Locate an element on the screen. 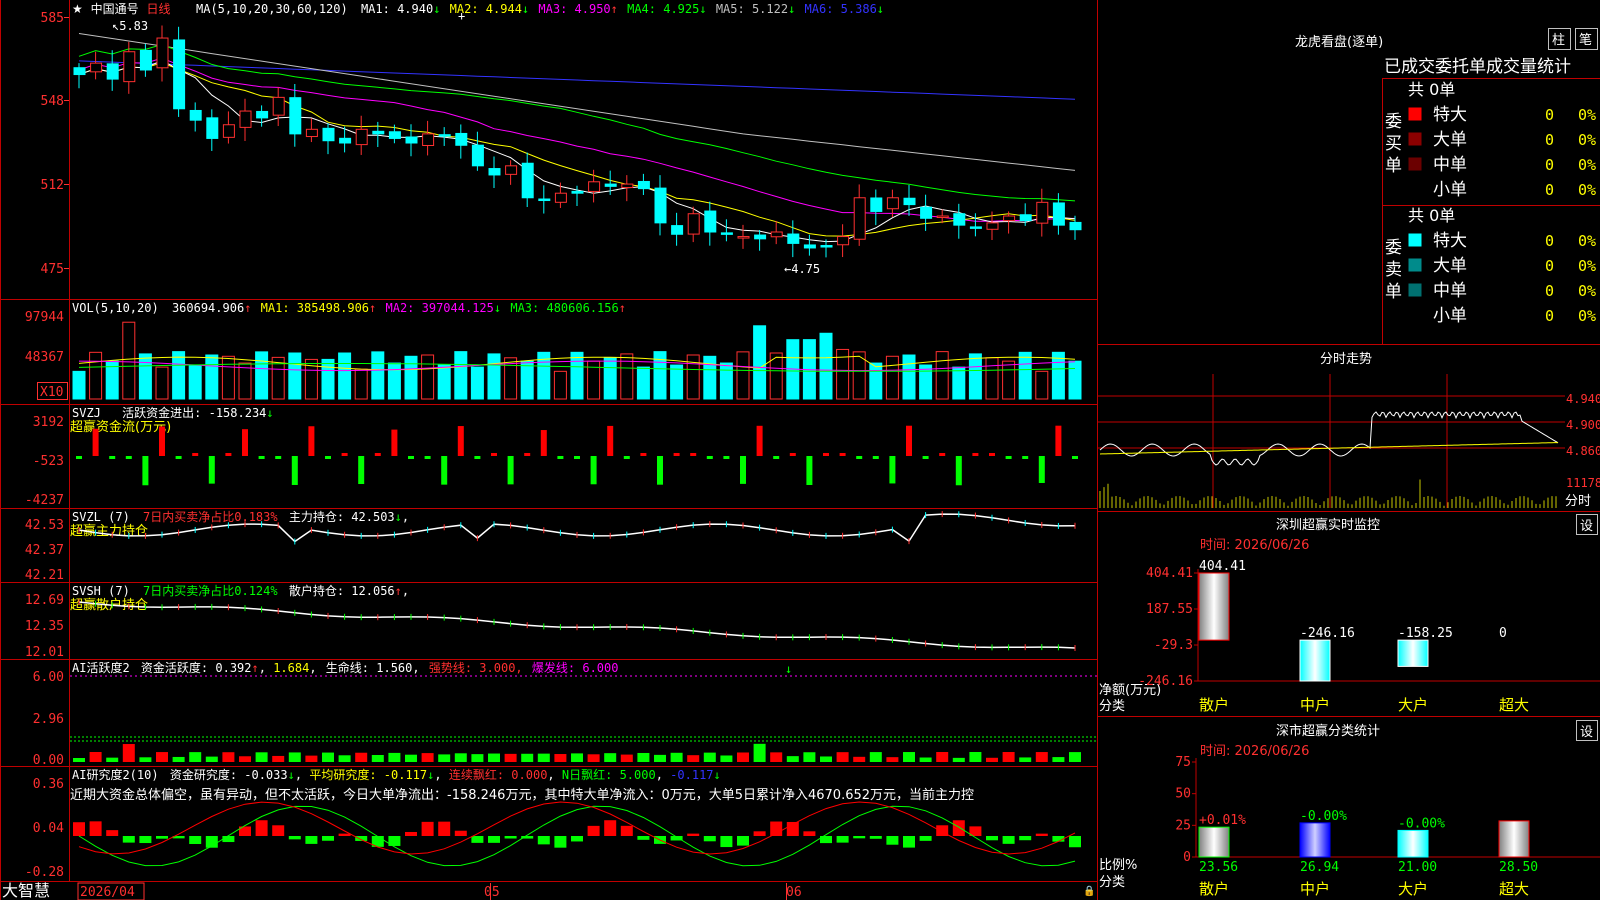  activity-bars is located at coordinates (583, 718).